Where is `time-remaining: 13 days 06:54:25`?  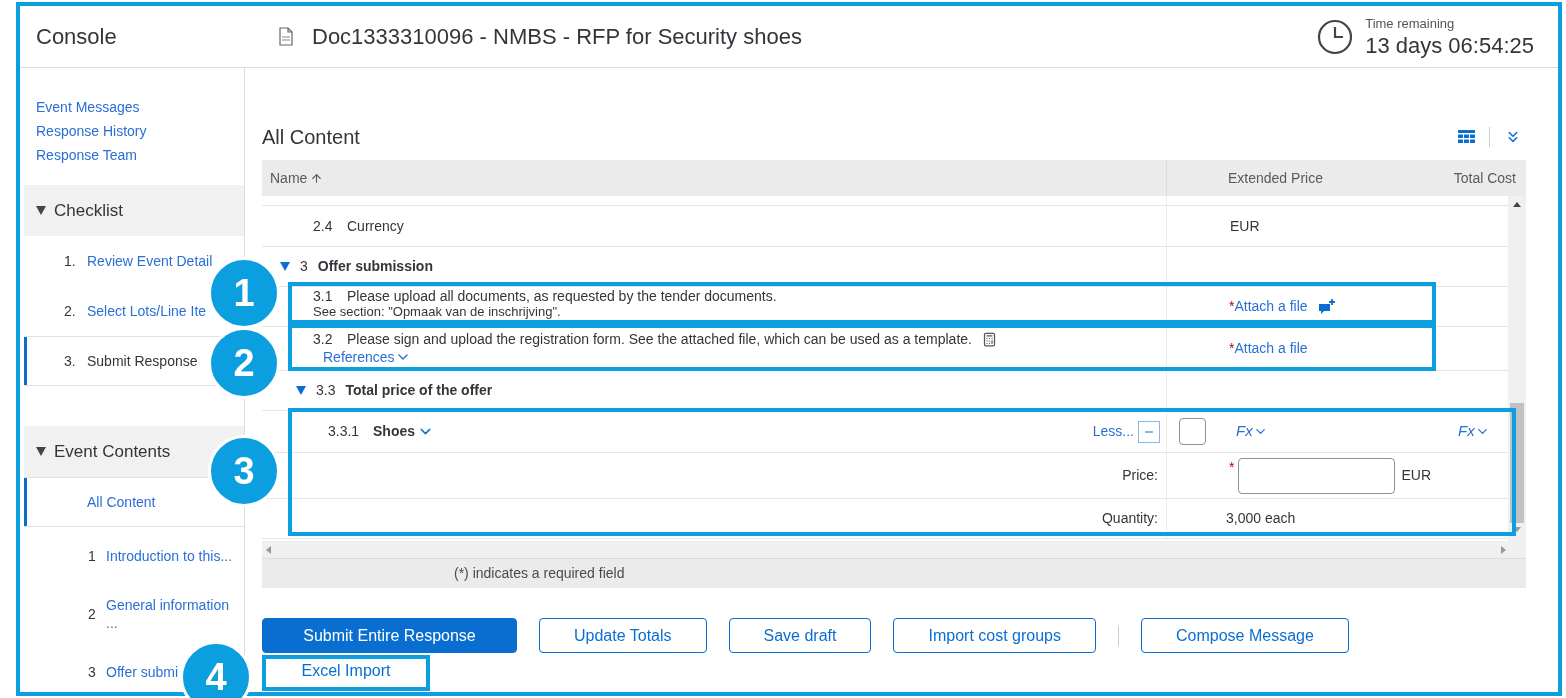
time-remaining: 13 days 06:54:25 is located at coordinates (1449, 46).